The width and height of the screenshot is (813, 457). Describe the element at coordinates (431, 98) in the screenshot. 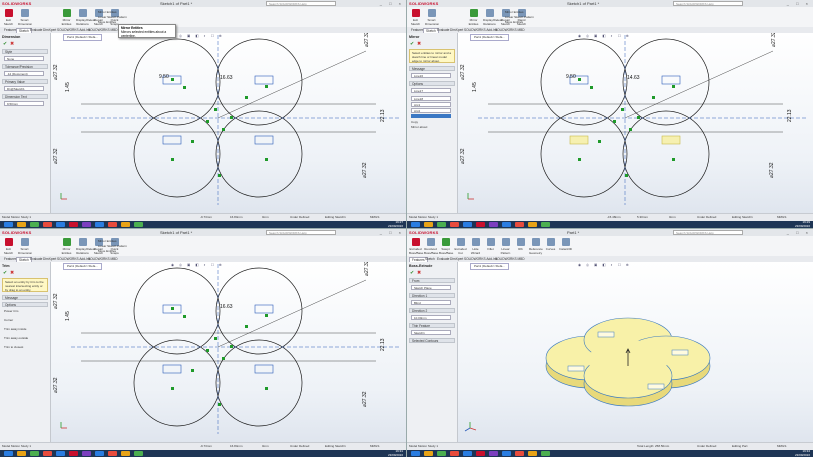

I see `panel-field: Line18` at that location.